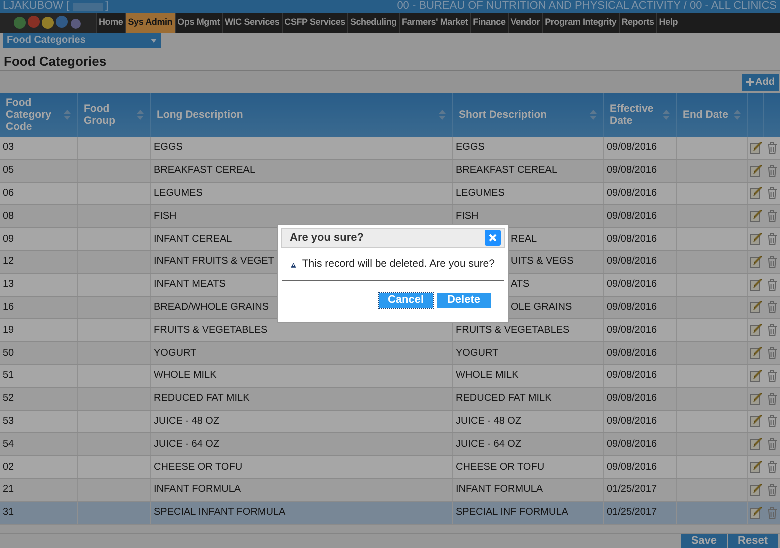 This screenshot has height=548, width=780. Describe the element at coordinates (193, 239) in the screenshot. I see `table-cell-text: INFANT CEREAL` at that location.